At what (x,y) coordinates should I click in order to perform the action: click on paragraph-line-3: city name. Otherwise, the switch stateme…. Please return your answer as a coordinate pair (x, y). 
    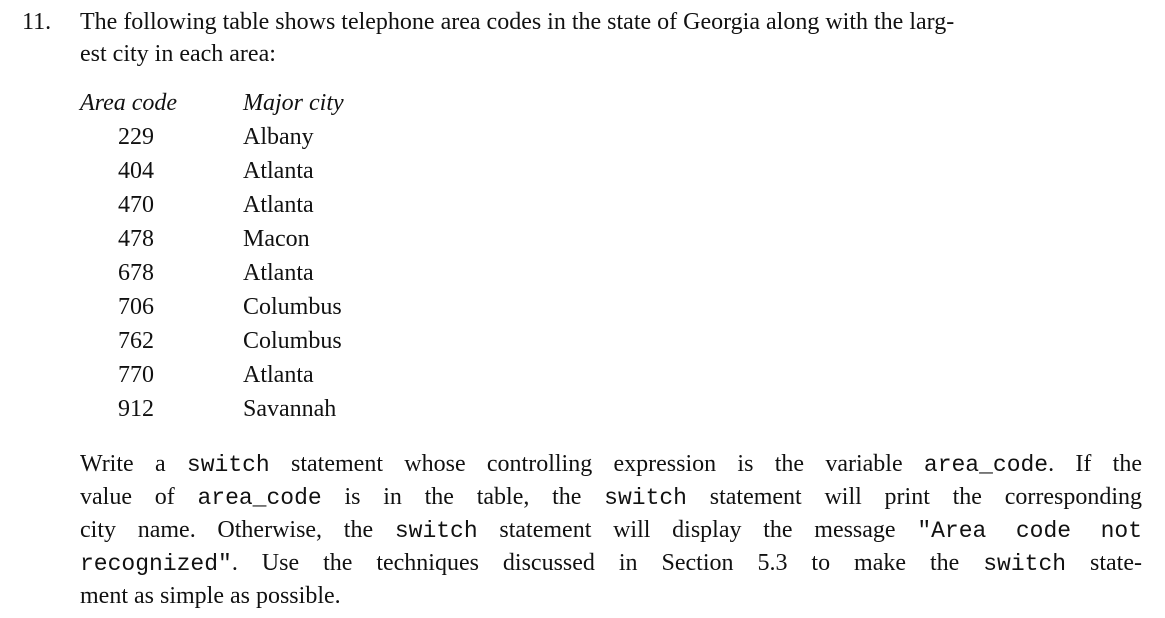
    Looking at the image, I should click on (611, 530).